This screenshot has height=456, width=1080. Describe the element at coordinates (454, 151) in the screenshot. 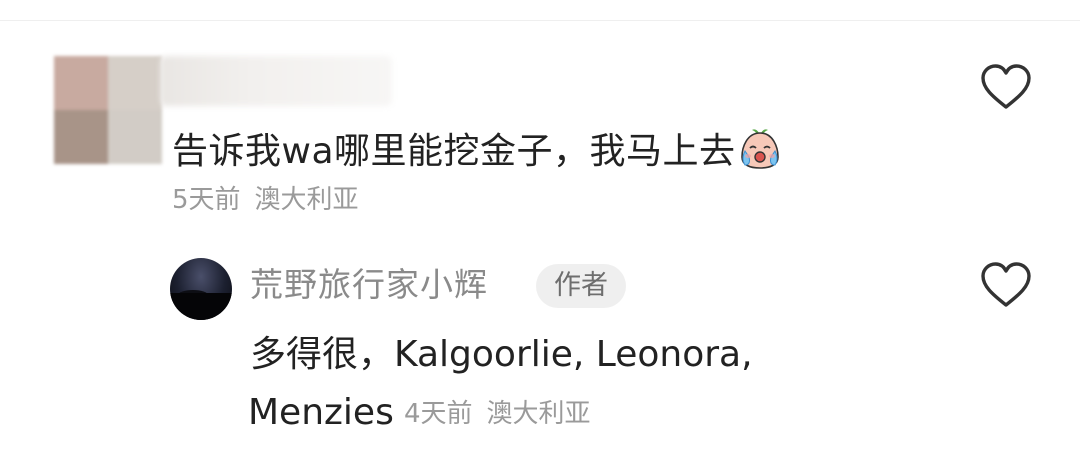

I see `comment-text-content: 告诉我wa哪里能挖金子，我马上去` at that location.